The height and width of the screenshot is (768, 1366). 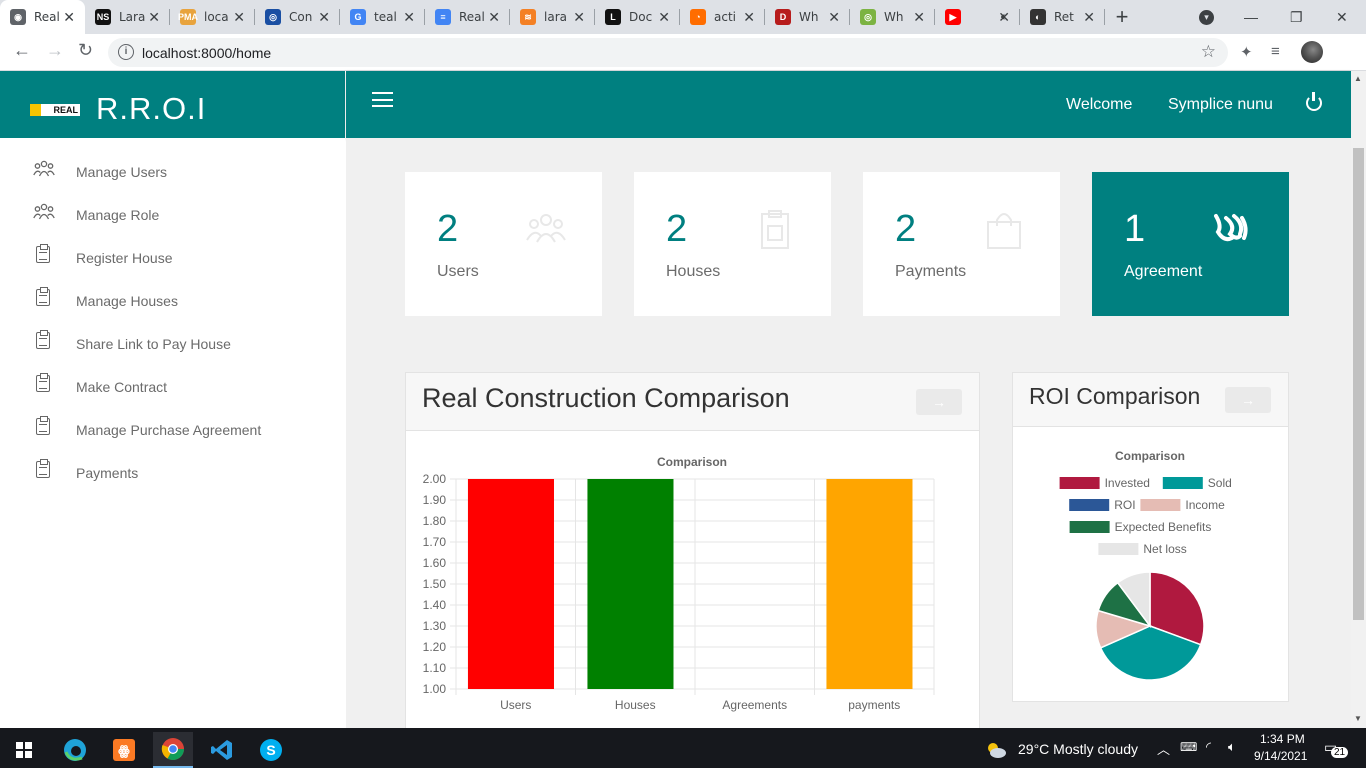 I want to click on svg-text: S, so click(x=270, y=750).